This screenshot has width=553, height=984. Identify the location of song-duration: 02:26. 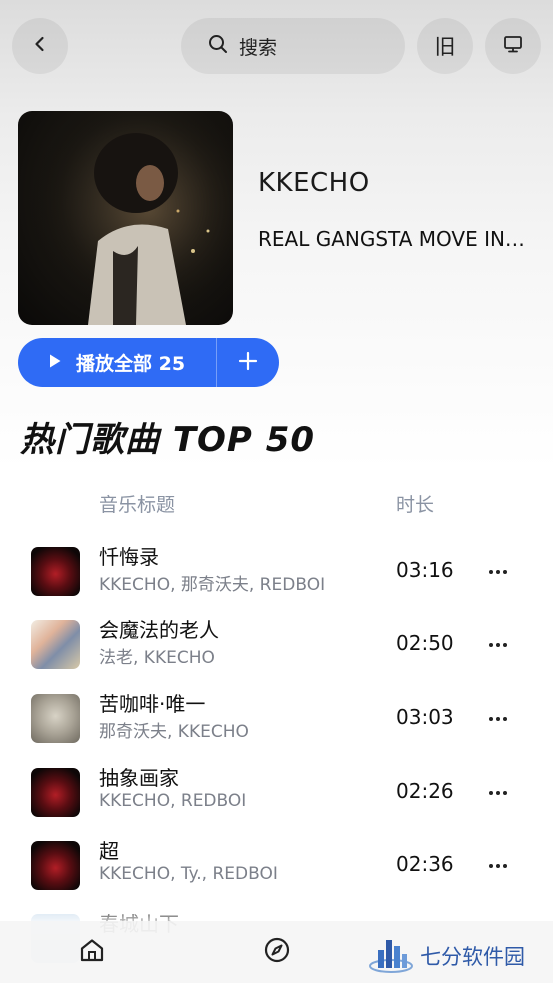
(425, 791).